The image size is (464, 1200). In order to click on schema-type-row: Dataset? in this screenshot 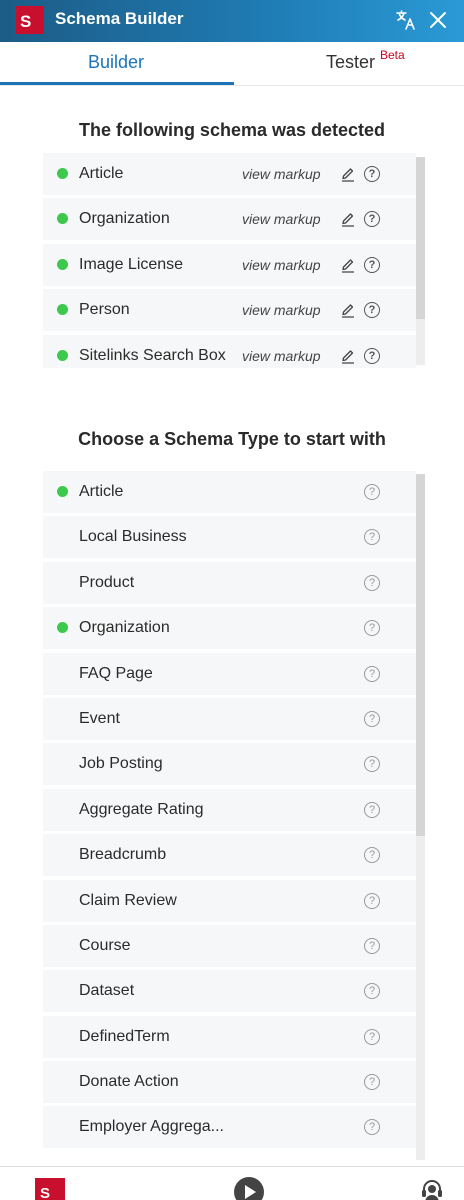, I will do `click(229, 991)`.